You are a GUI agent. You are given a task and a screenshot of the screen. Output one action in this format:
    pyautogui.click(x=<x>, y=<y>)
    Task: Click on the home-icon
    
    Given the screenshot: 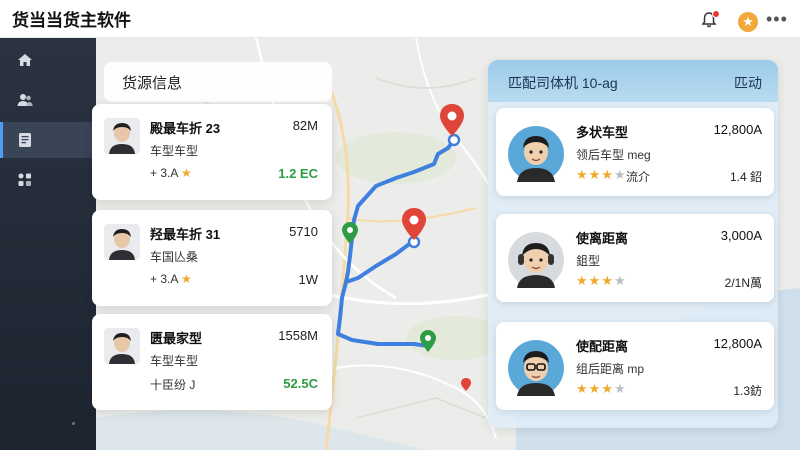 What is the action you would take?
    pyautogui.click(x=25, y=60)
    